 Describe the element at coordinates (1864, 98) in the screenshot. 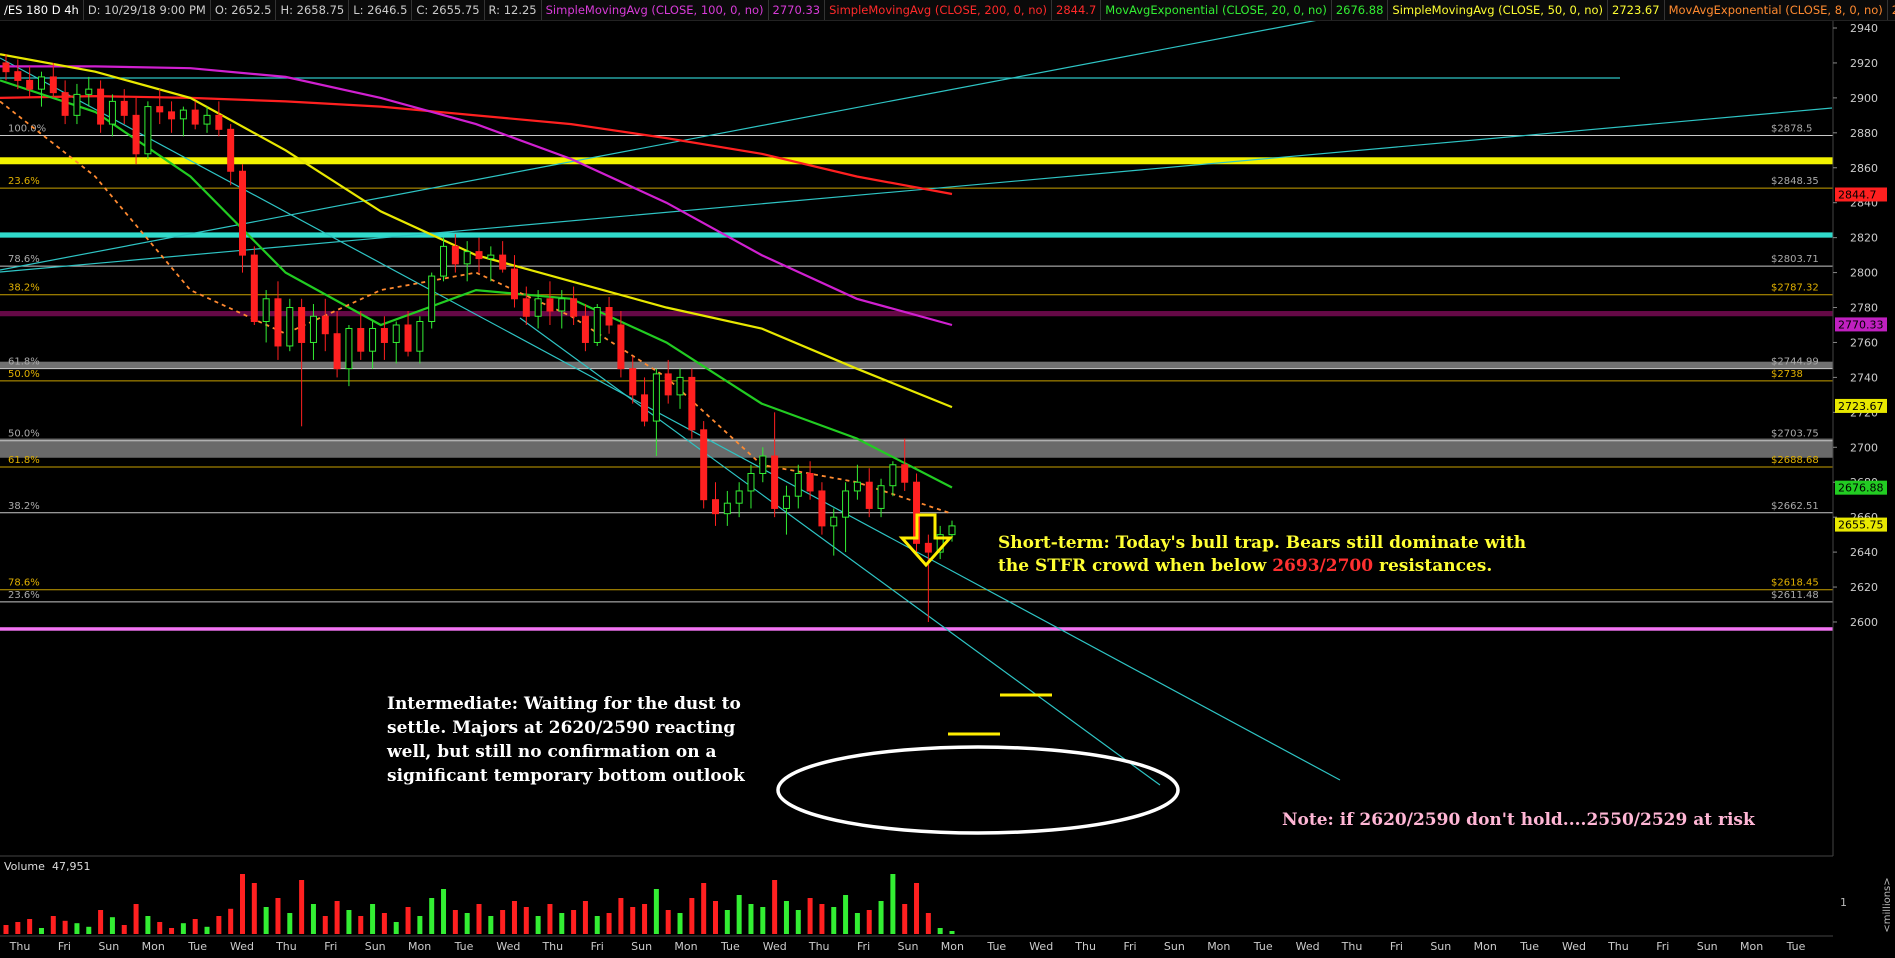

I see `price-tick: 2900` at that location.